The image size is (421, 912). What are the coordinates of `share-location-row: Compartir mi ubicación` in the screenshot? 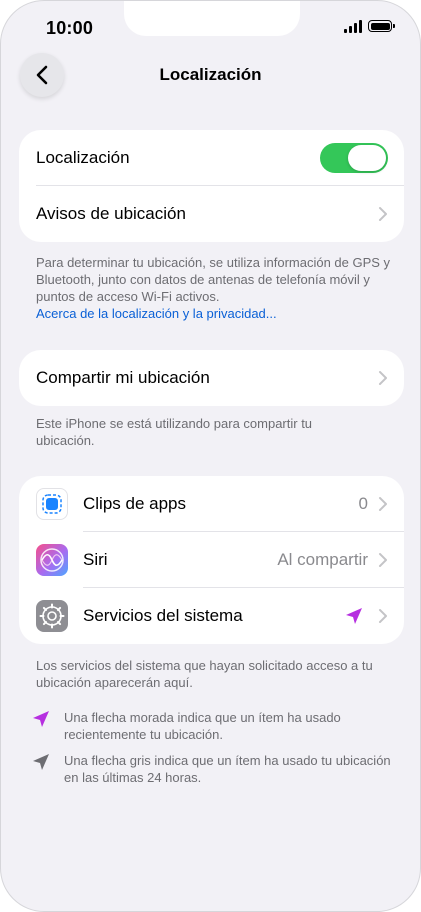 It's located at (211, 378).